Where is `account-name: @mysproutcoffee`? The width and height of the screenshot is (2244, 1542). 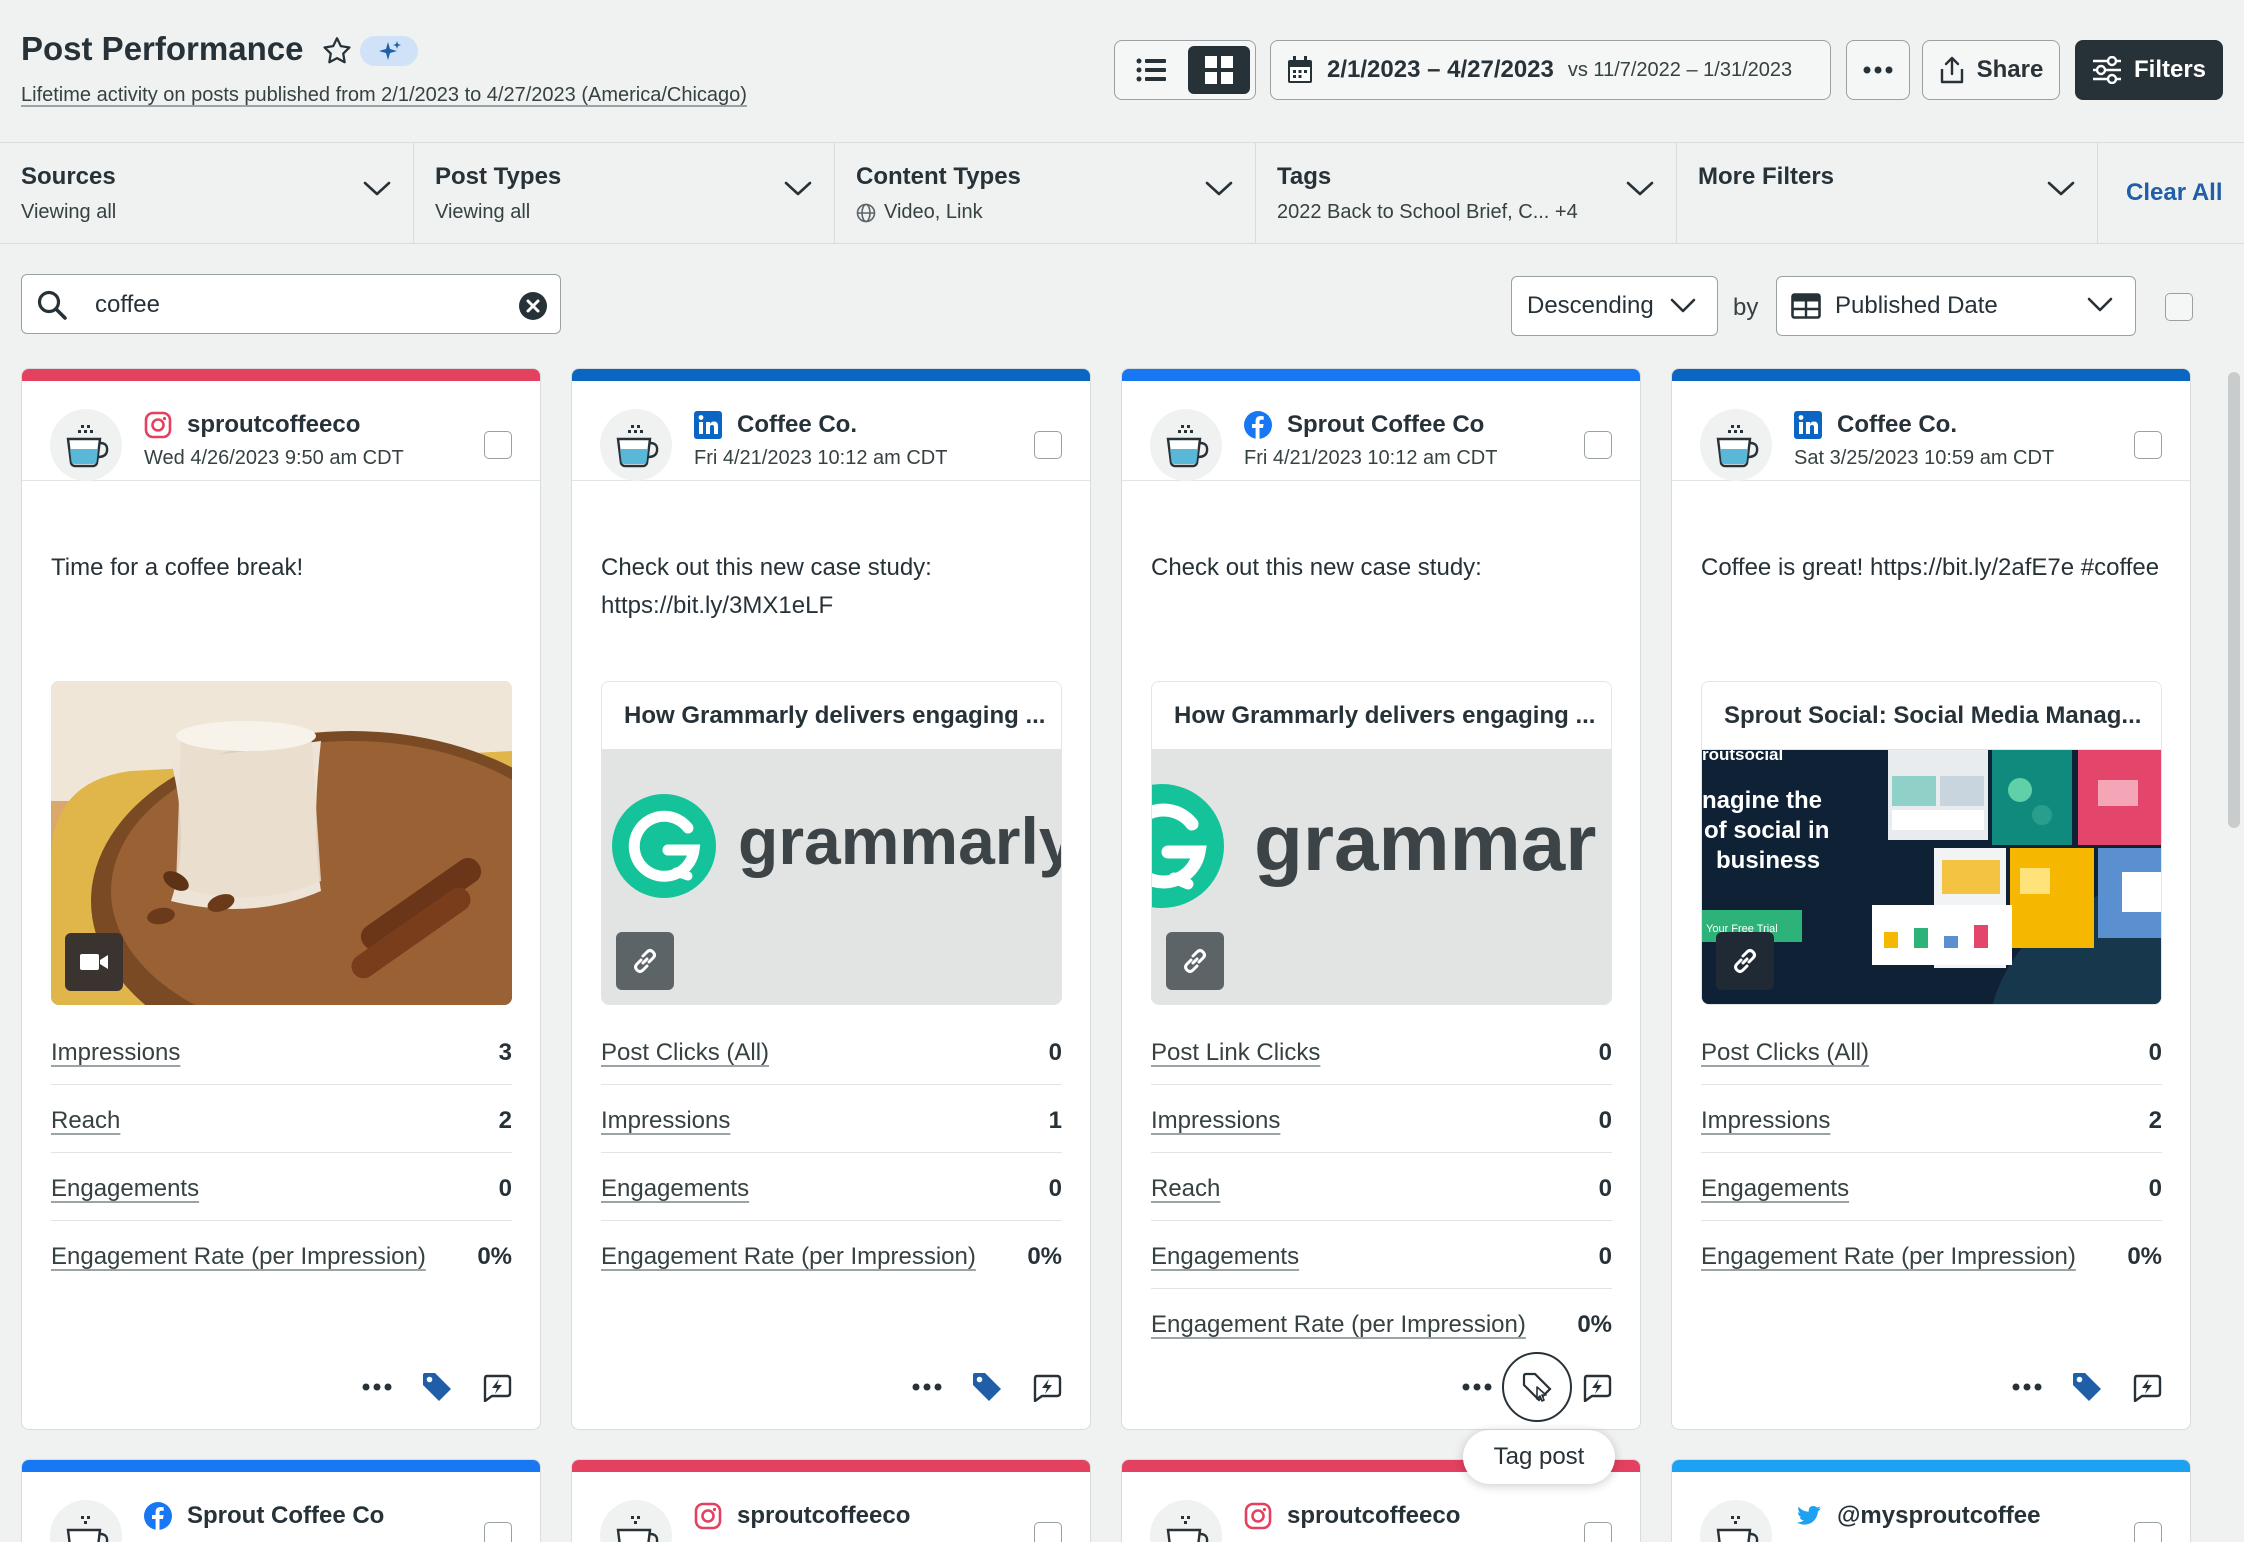 account-name: @mysproutcoffee is located at coordinates (1938, 1516).